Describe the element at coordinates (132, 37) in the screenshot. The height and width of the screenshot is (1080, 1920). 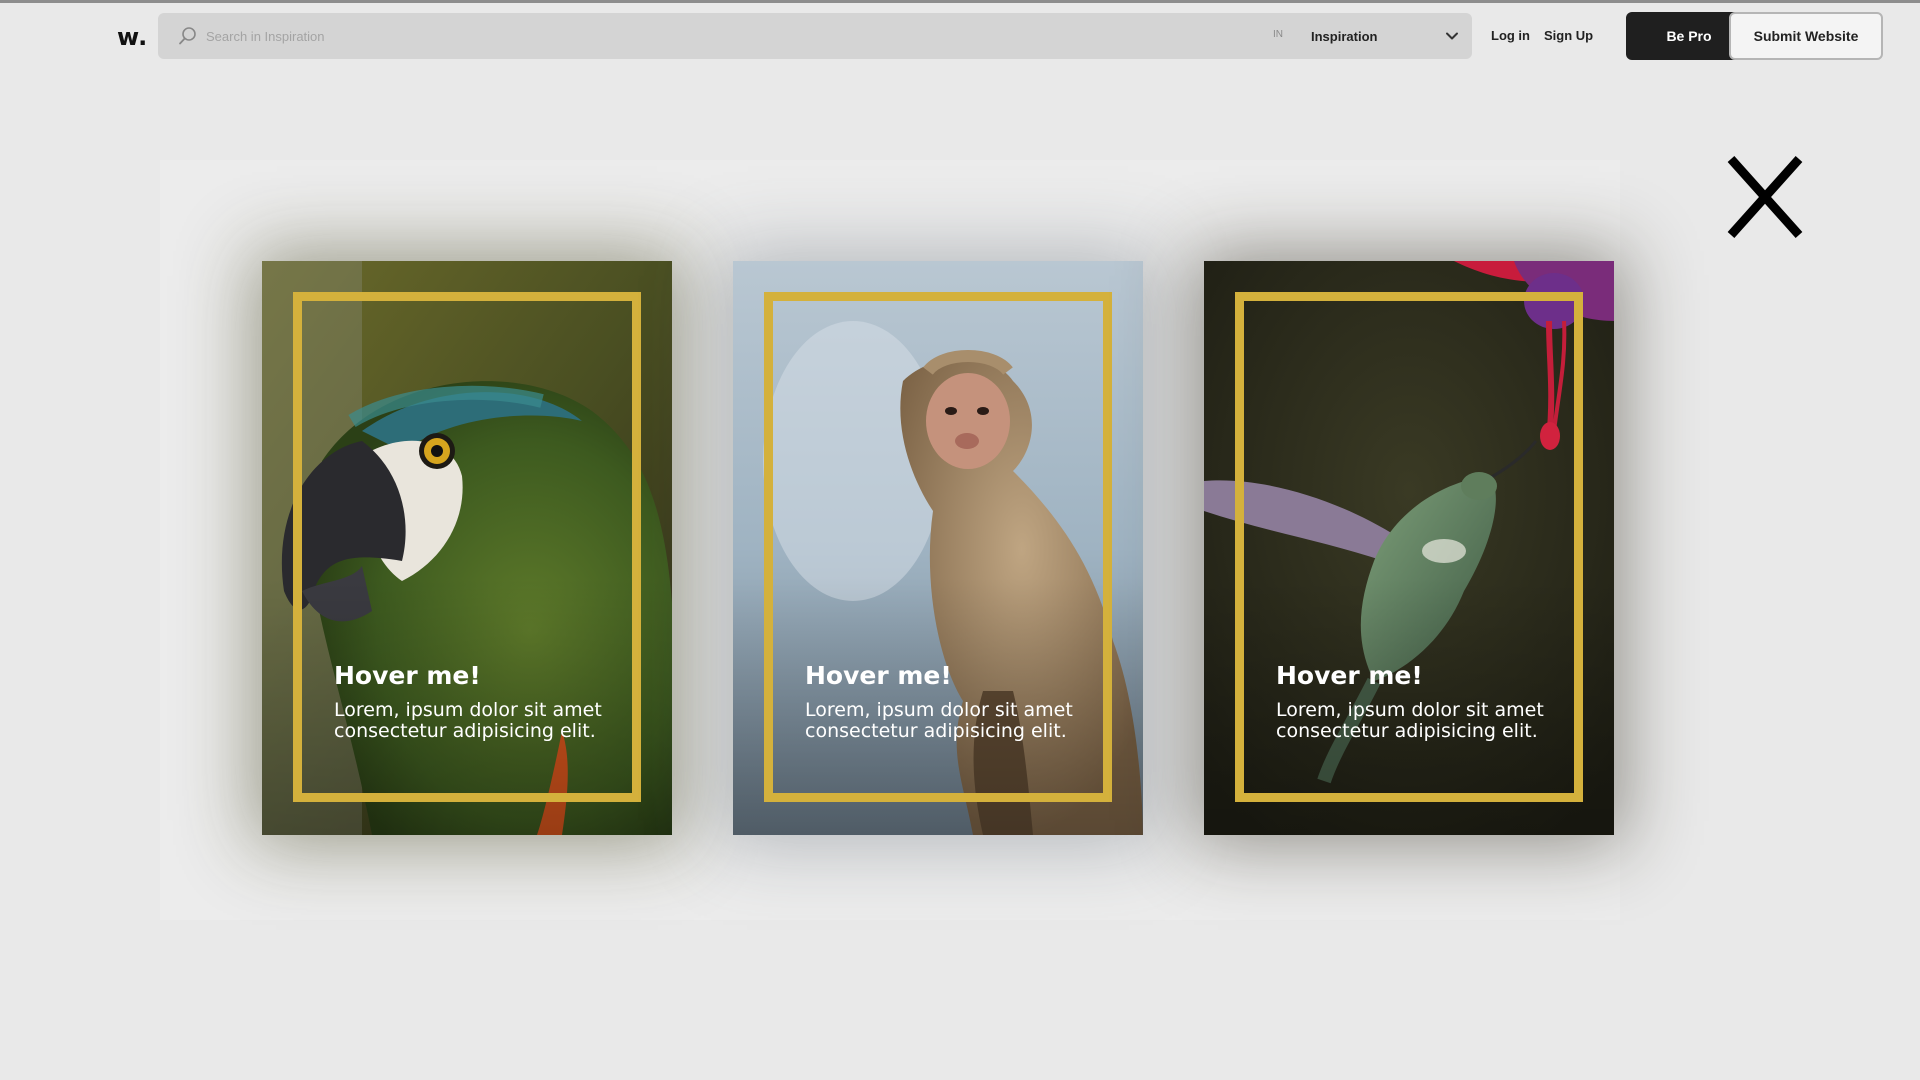
I see `site-logo: w.` at that location.